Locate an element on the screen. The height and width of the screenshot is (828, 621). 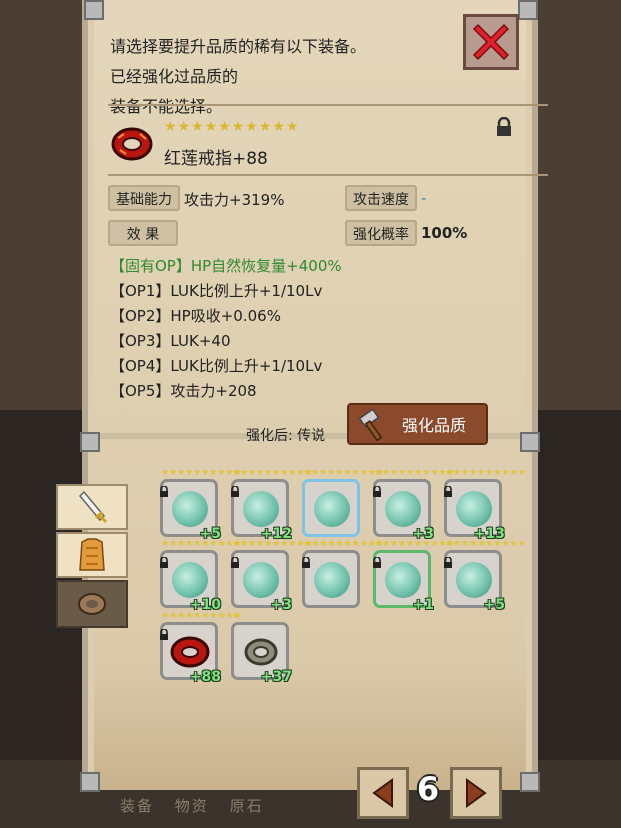
op-tag: 【OP5】 is located at coordinates (140, 391).